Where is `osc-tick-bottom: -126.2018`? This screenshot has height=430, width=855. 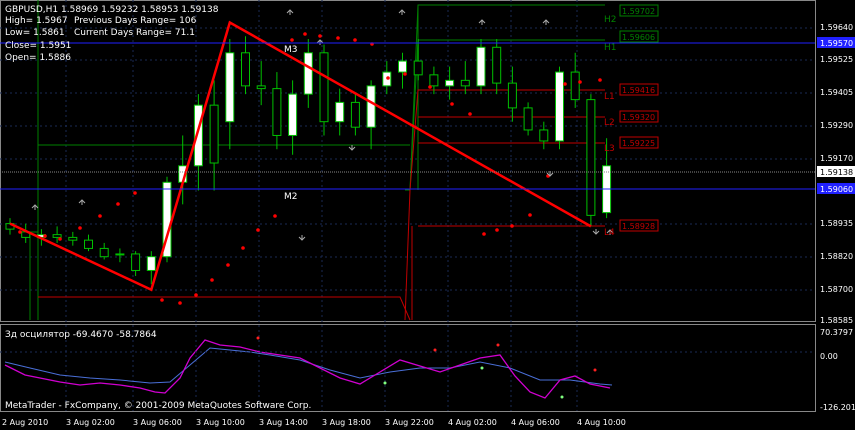
osc-tick-bottom: -126.2018 is located at coordinates (837, 407).